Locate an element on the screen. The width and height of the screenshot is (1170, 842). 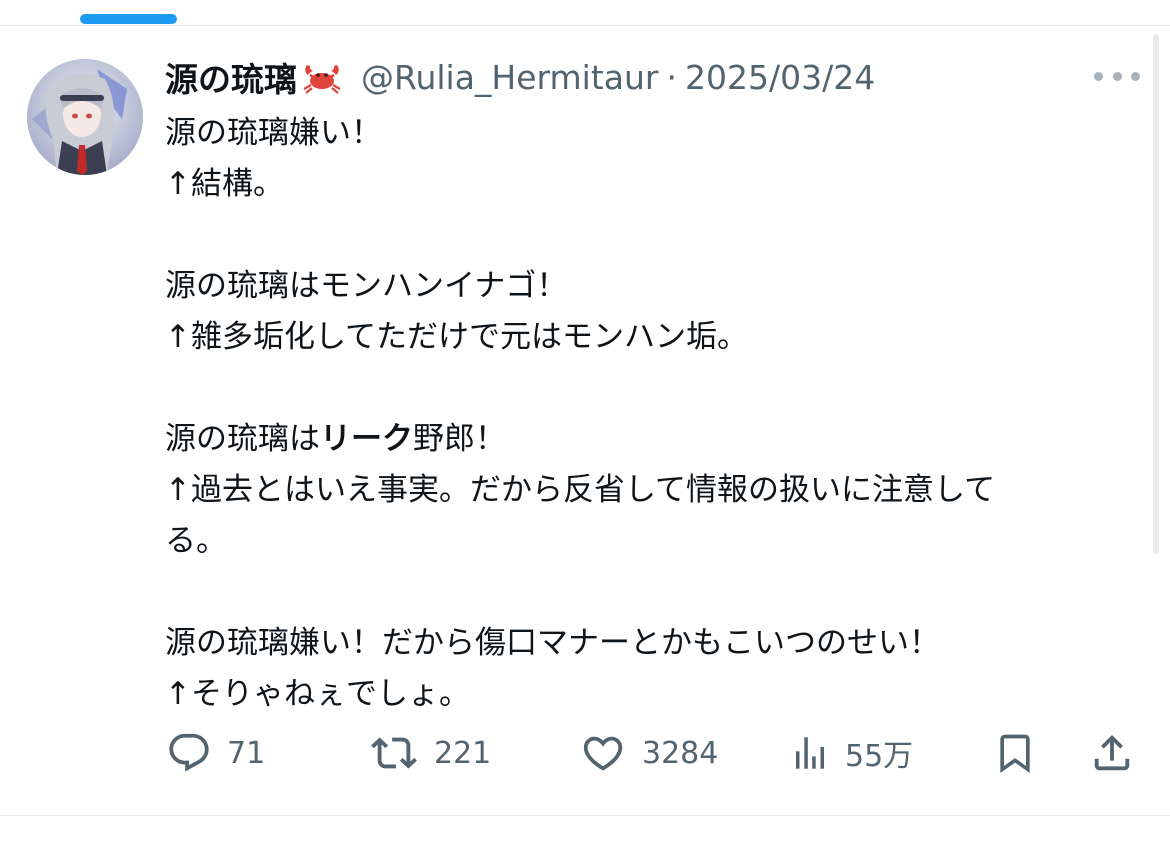
tweet-header: 源の琉璃 @Rulia_Hermitaur · 2025/03/24 is located at coordinates (520, 77).